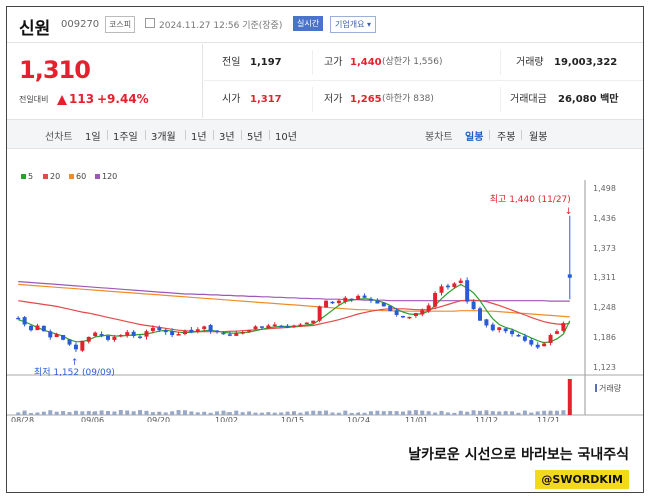  What do you see at coordinates (35, 29) in the screenshot?
I see `stock-name: 신원` at bounding box center [35, 29].